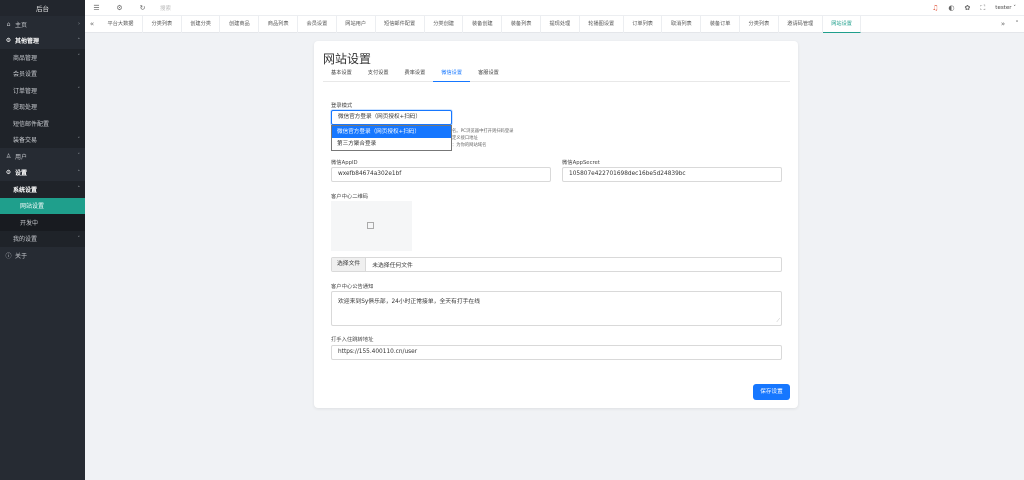 Image resolution: width=1024 pixels, height=480 pixels. Describe the element at coordinates (643, 24) in the screenshot. I see `tab-item: 订单列表` at that location.